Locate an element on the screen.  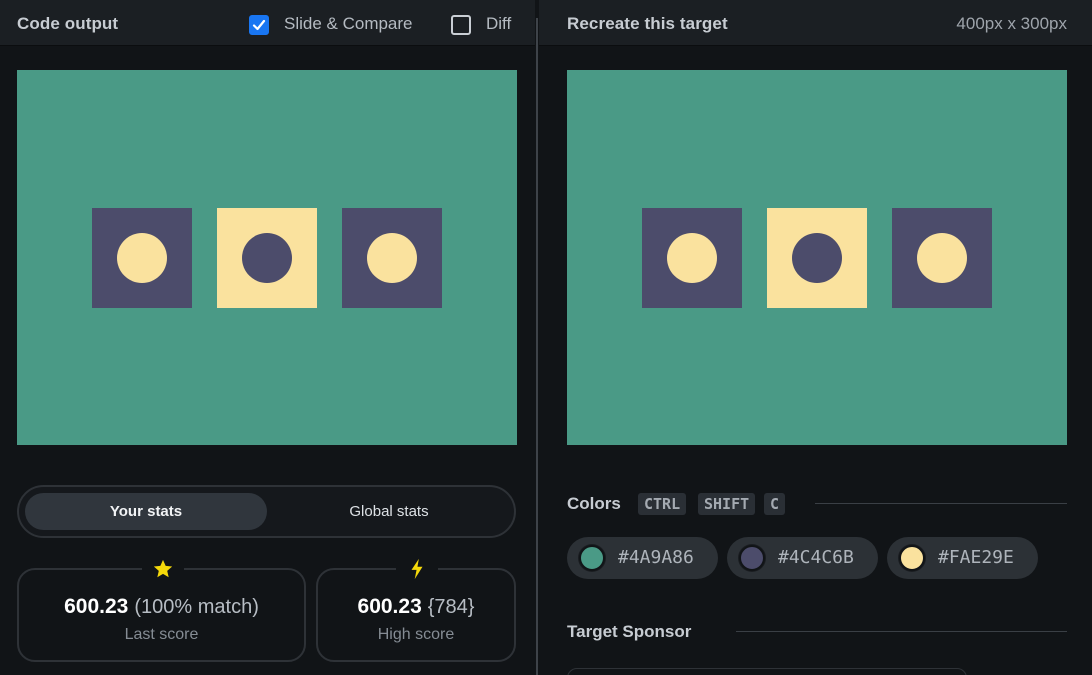
shortcut-key-c: C is located at coordinates (775, 504).